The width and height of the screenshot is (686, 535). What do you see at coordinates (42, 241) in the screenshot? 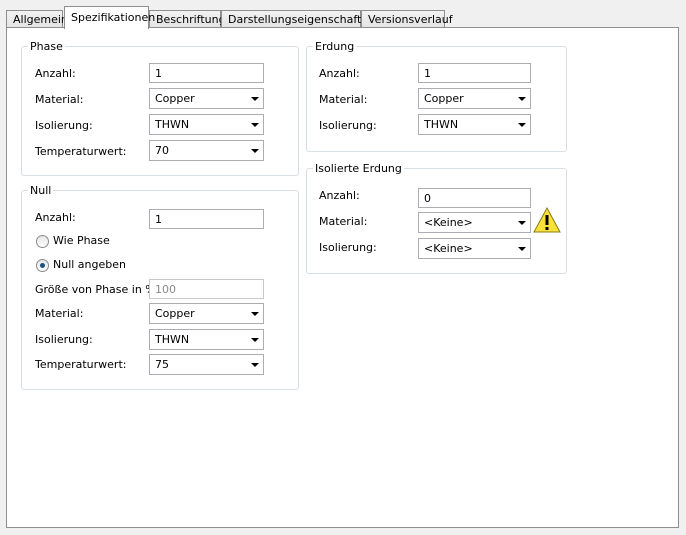
I see `wie-phase-radio` at bounding box center [42, 241].